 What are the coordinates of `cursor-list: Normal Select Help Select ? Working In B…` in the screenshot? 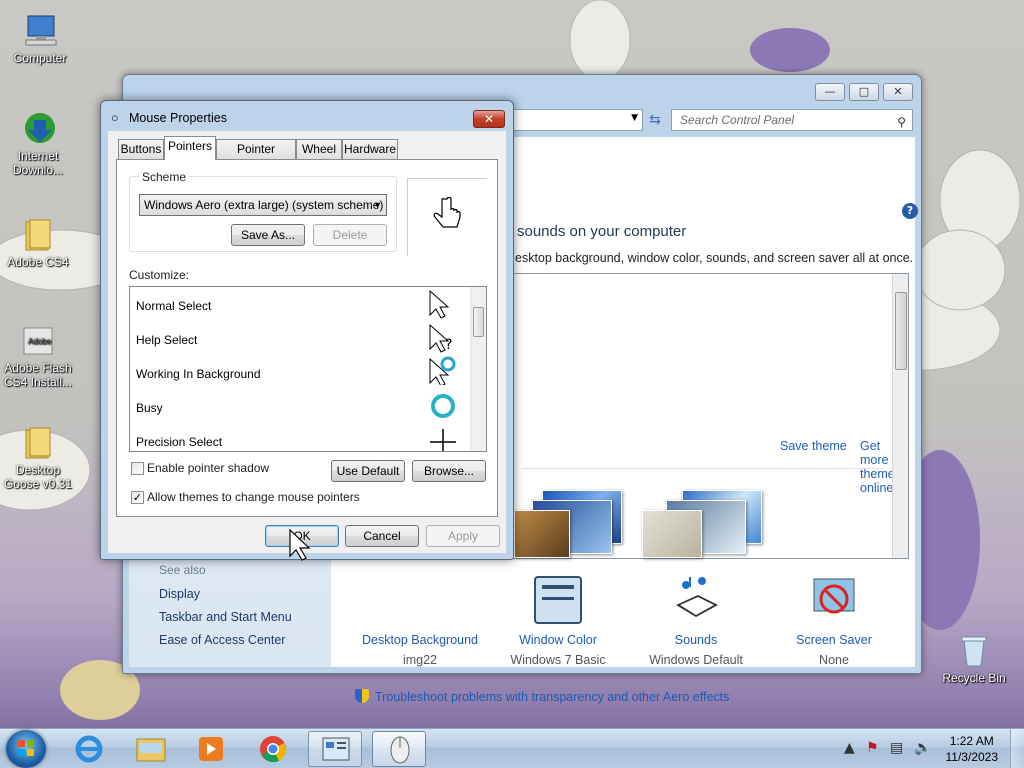 It's located at (308, 369).